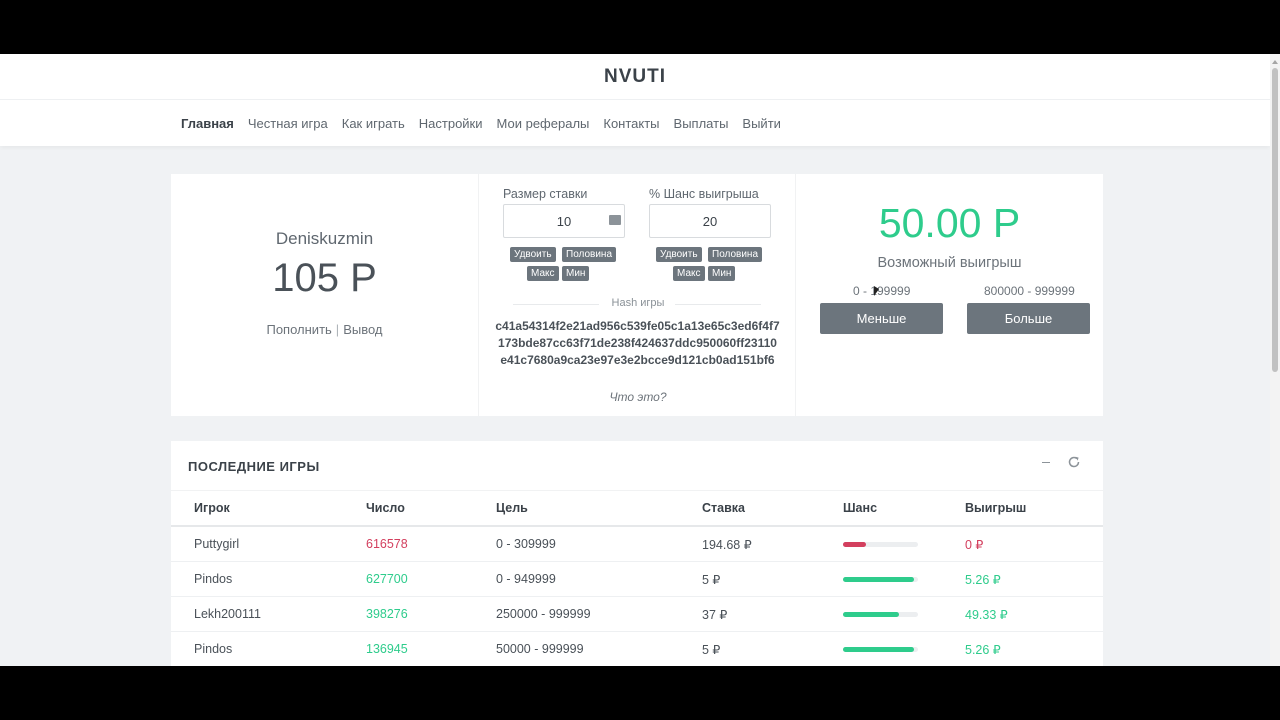 Image resolution: width=1280 pixels, height=720 pixels. I want to click on bet-min-button: Мин, so click(576, 273).